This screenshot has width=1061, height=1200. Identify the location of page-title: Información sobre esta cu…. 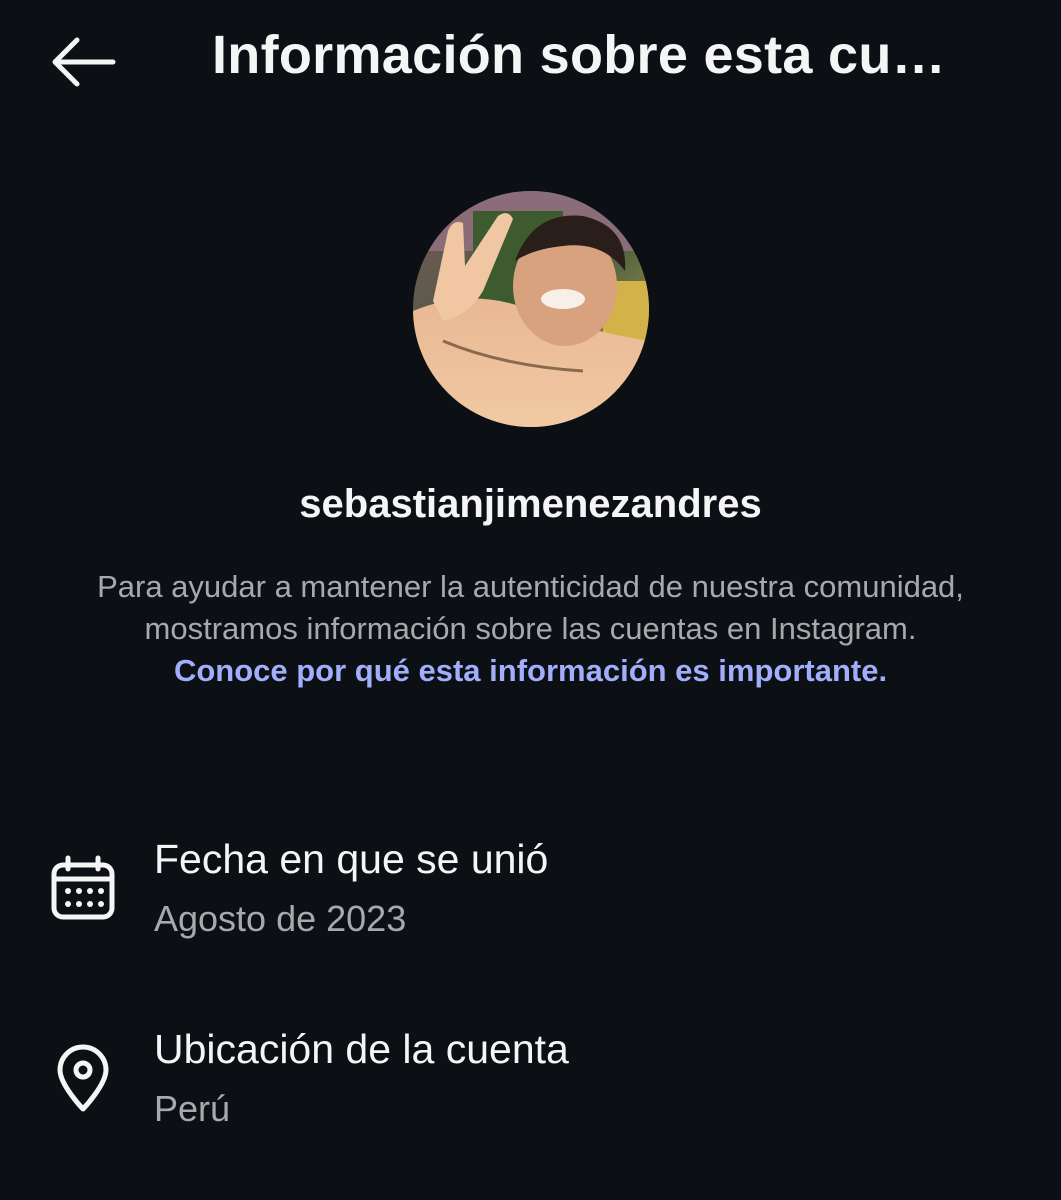
(579, 55).